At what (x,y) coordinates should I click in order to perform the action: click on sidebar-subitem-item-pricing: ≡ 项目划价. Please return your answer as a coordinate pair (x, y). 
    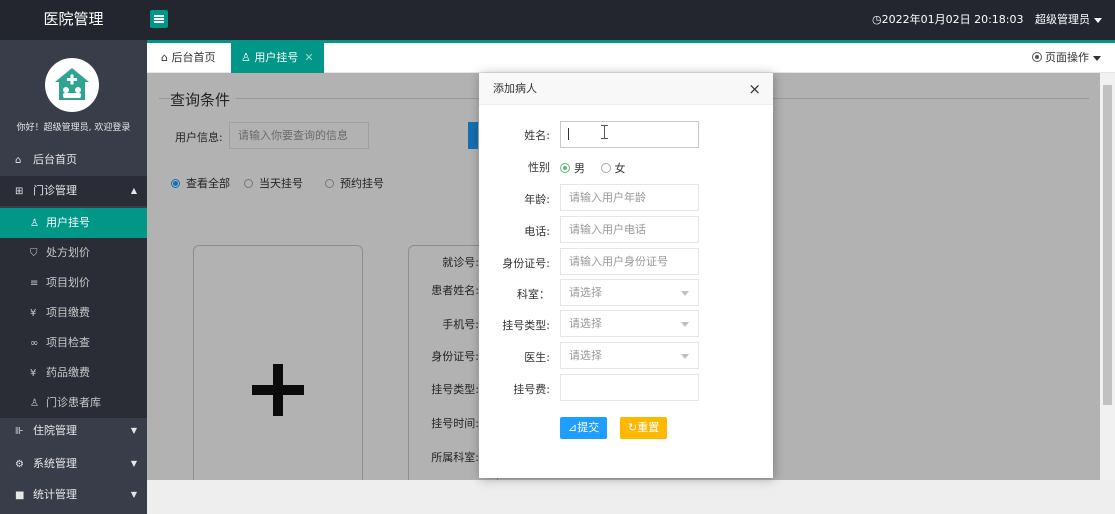
    Looking at the image, I should click on (73, 283).